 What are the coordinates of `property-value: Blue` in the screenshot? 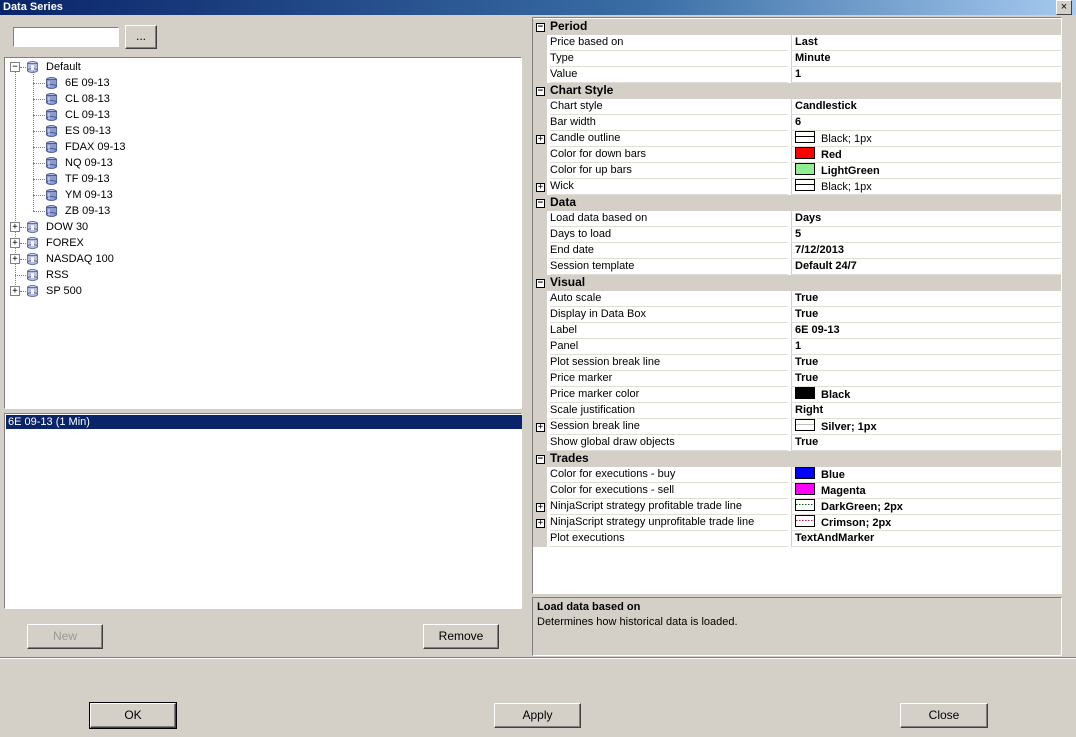 It's located at (926, 475).